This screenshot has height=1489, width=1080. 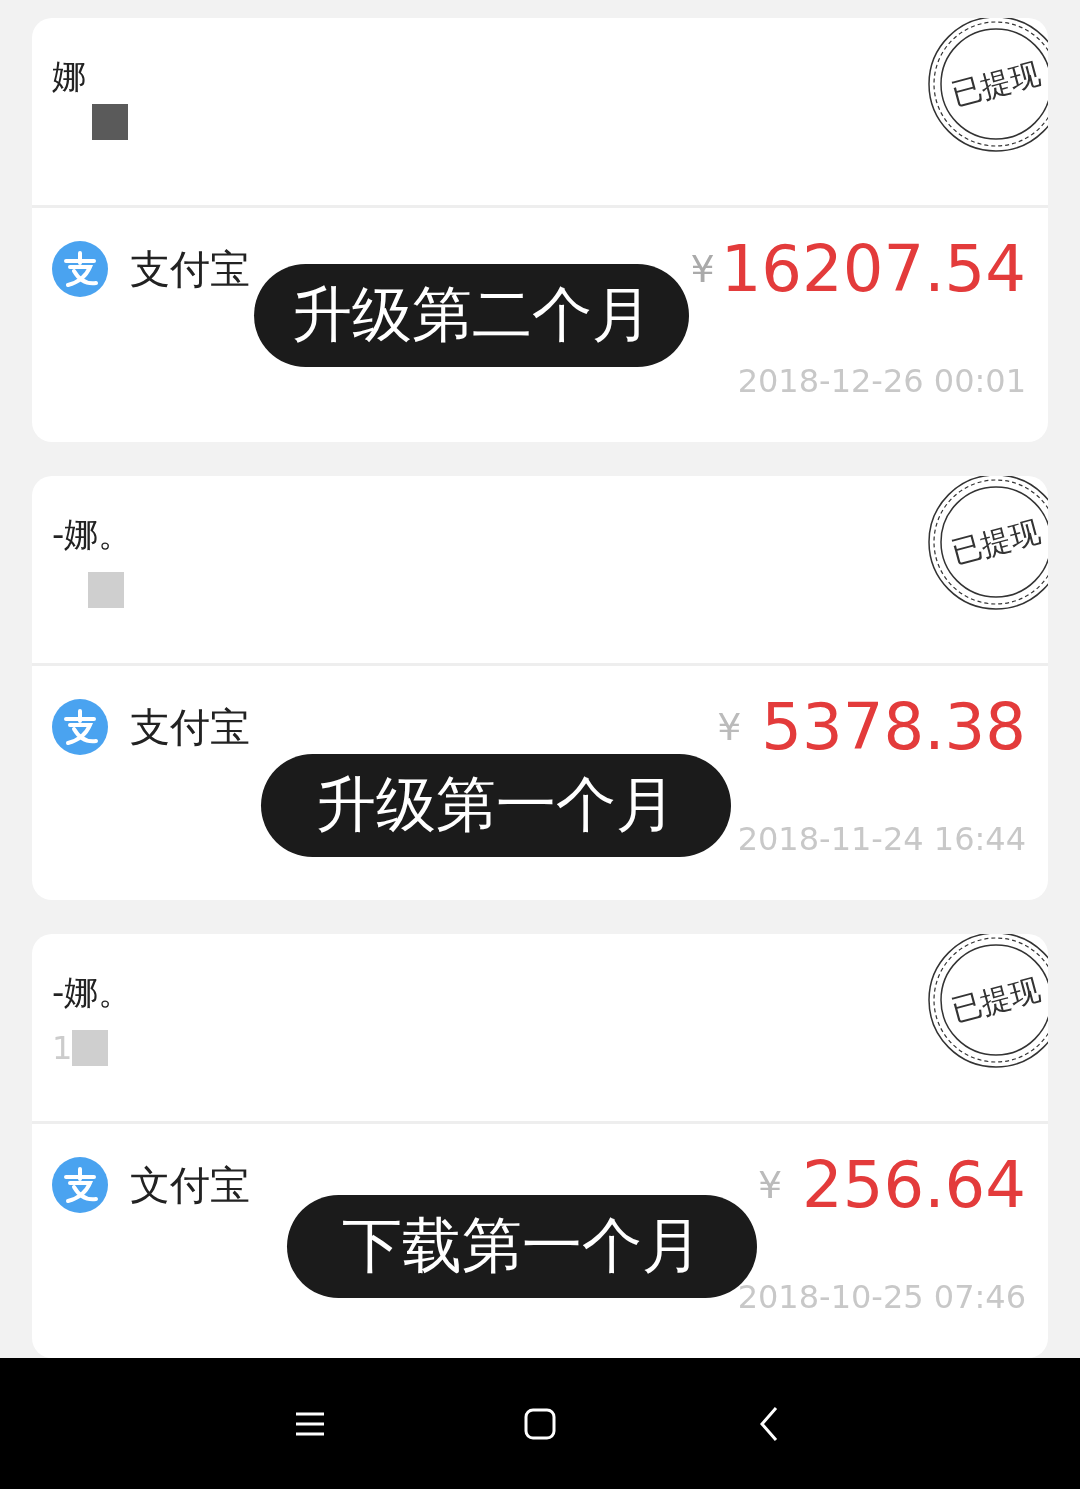 I want to click on amount: 5378.38, so click(x=893, y=727).